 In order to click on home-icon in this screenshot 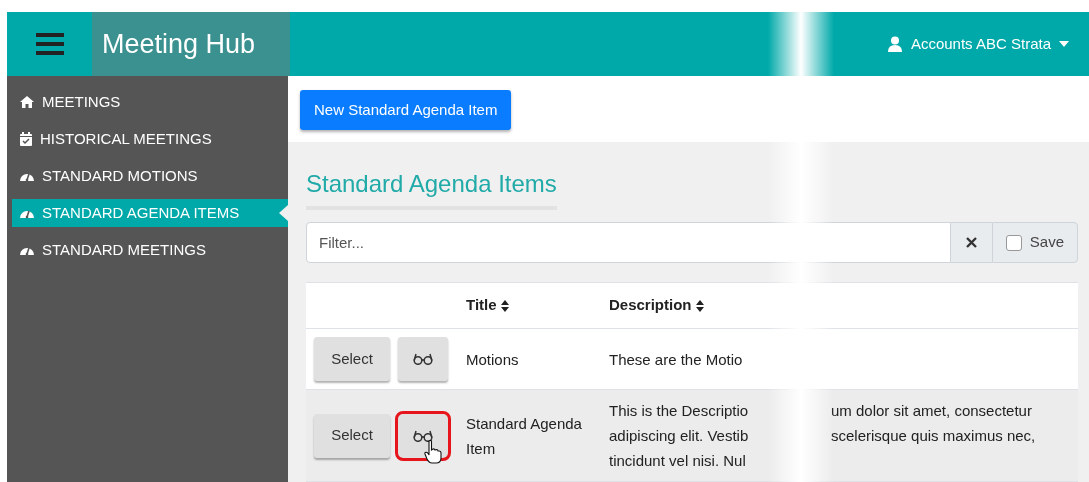, I will do `click(27, 102)`.